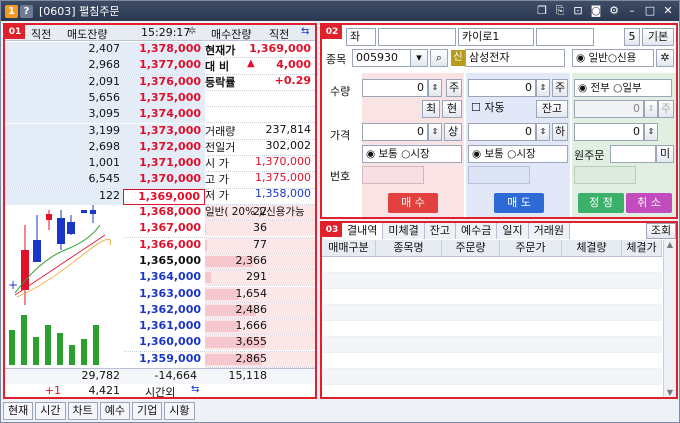 The image size is (680, 423). What do you see at coordinates (649, 203) in the screenshot?
I see `cancel-button: 취 소` at bounding box center [649, 203].